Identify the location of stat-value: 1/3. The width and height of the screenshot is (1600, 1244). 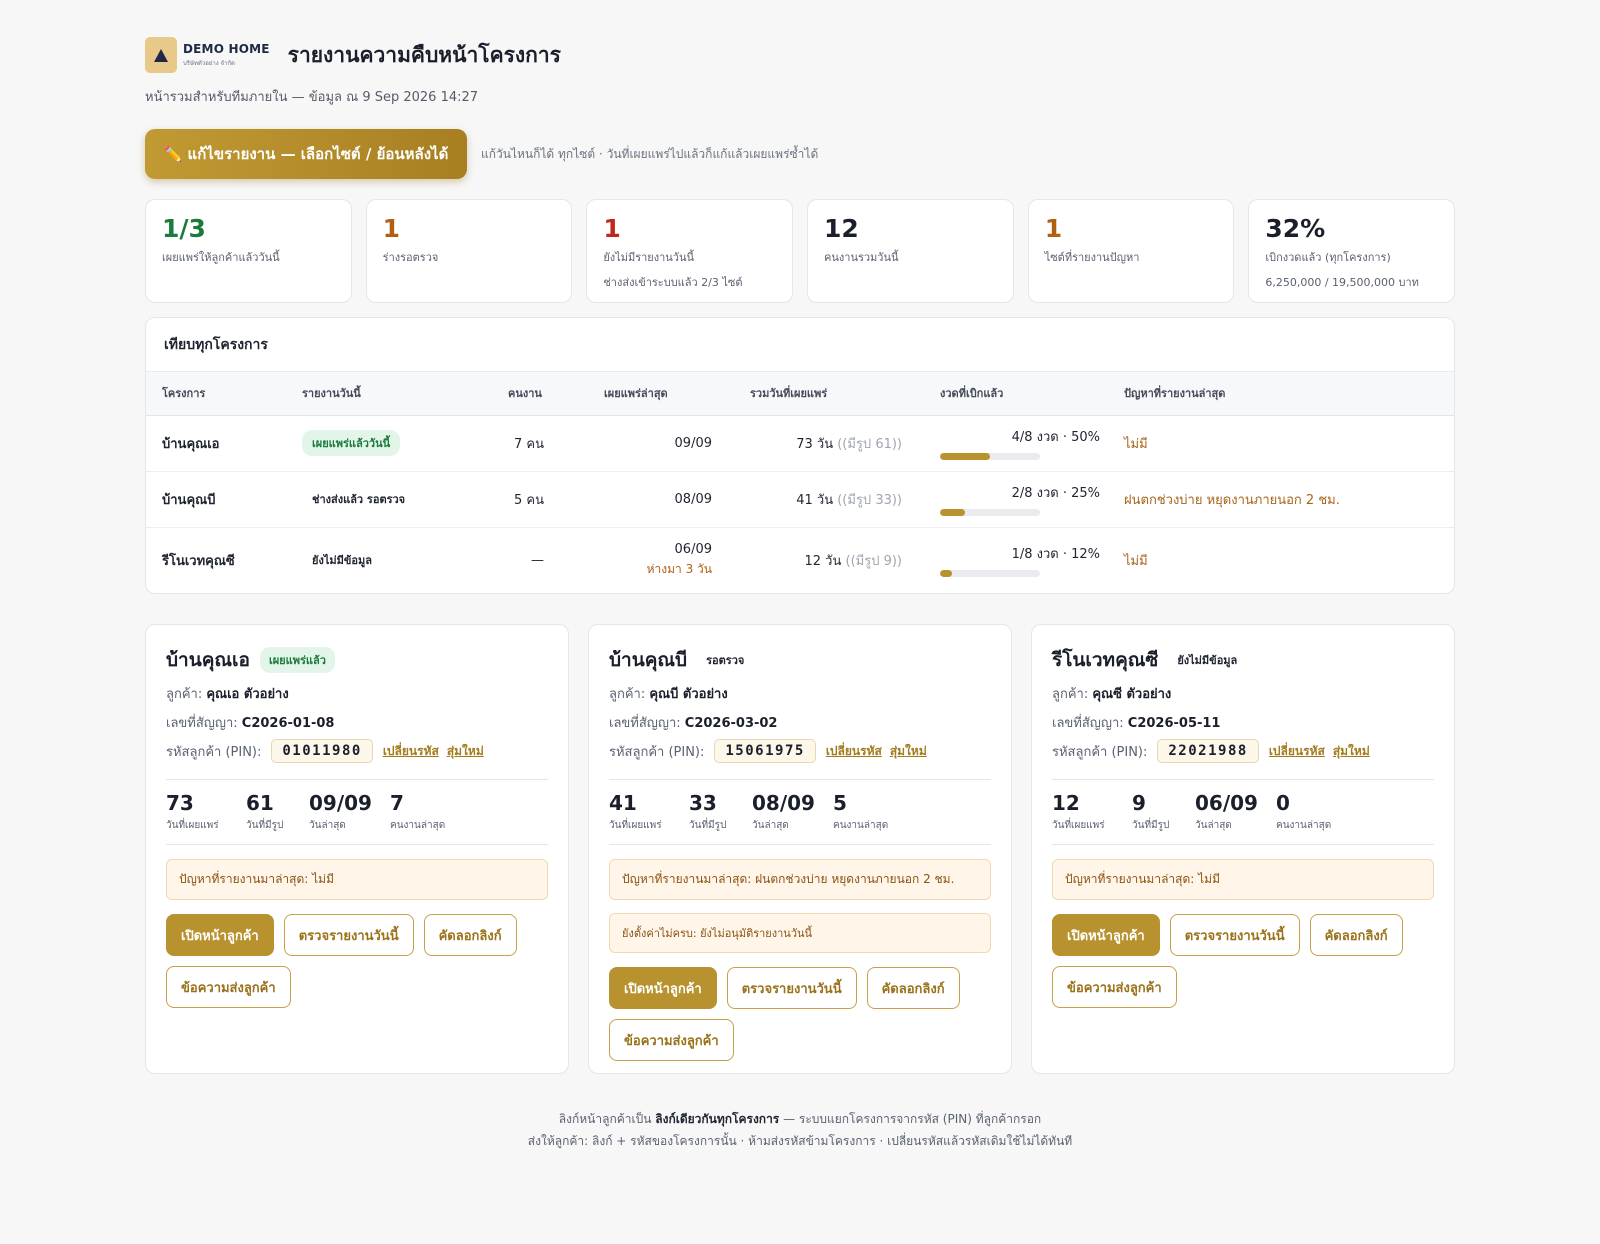
(184, 228).